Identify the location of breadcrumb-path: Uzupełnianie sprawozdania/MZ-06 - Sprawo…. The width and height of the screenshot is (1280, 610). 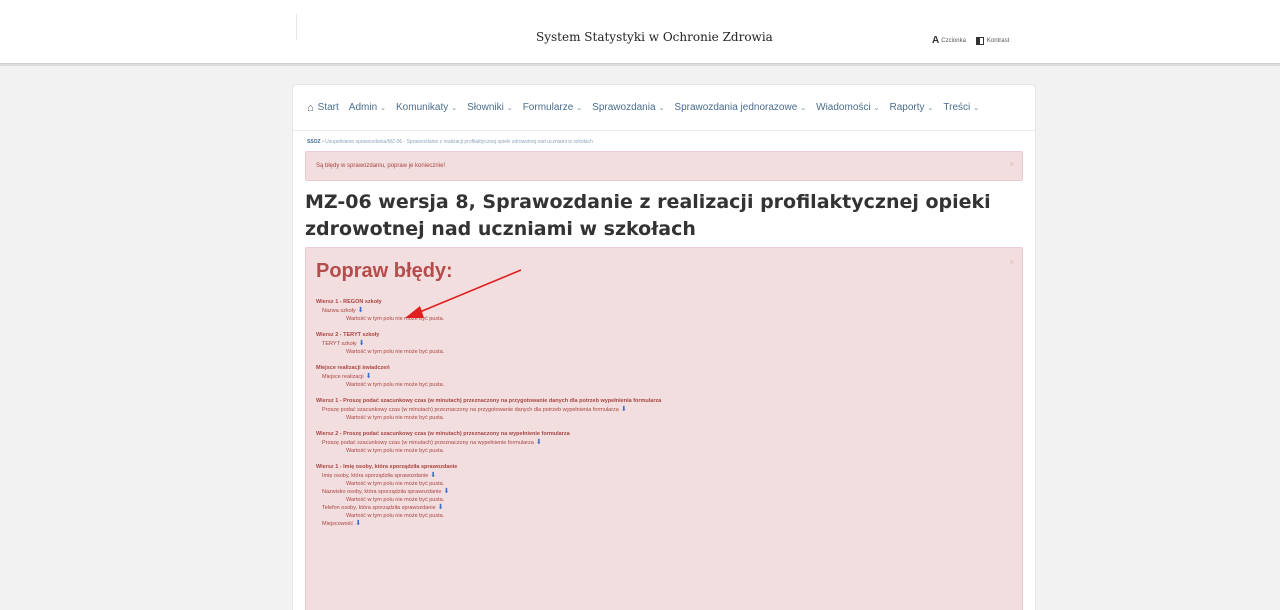
(459, 142).